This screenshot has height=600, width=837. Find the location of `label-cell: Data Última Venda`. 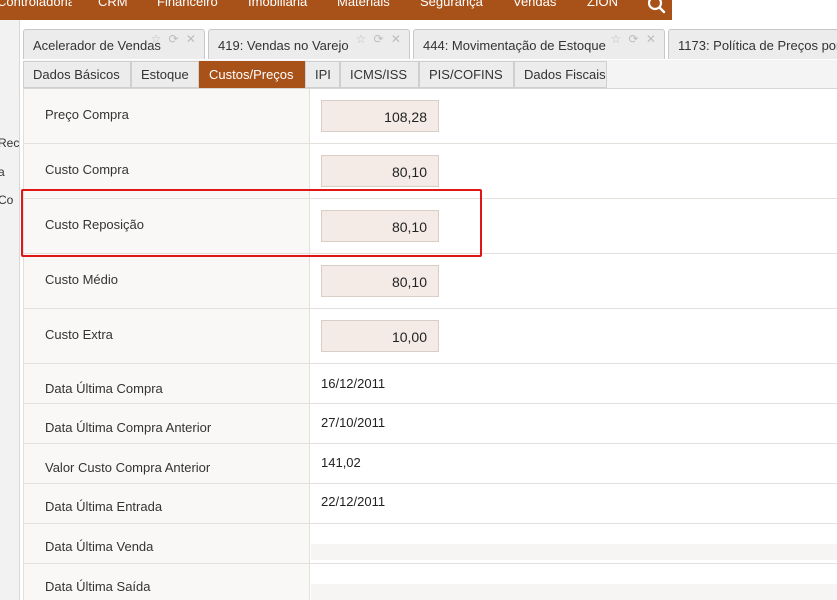

label-cell: Data Última Venda is located at coordinates (167, 543).